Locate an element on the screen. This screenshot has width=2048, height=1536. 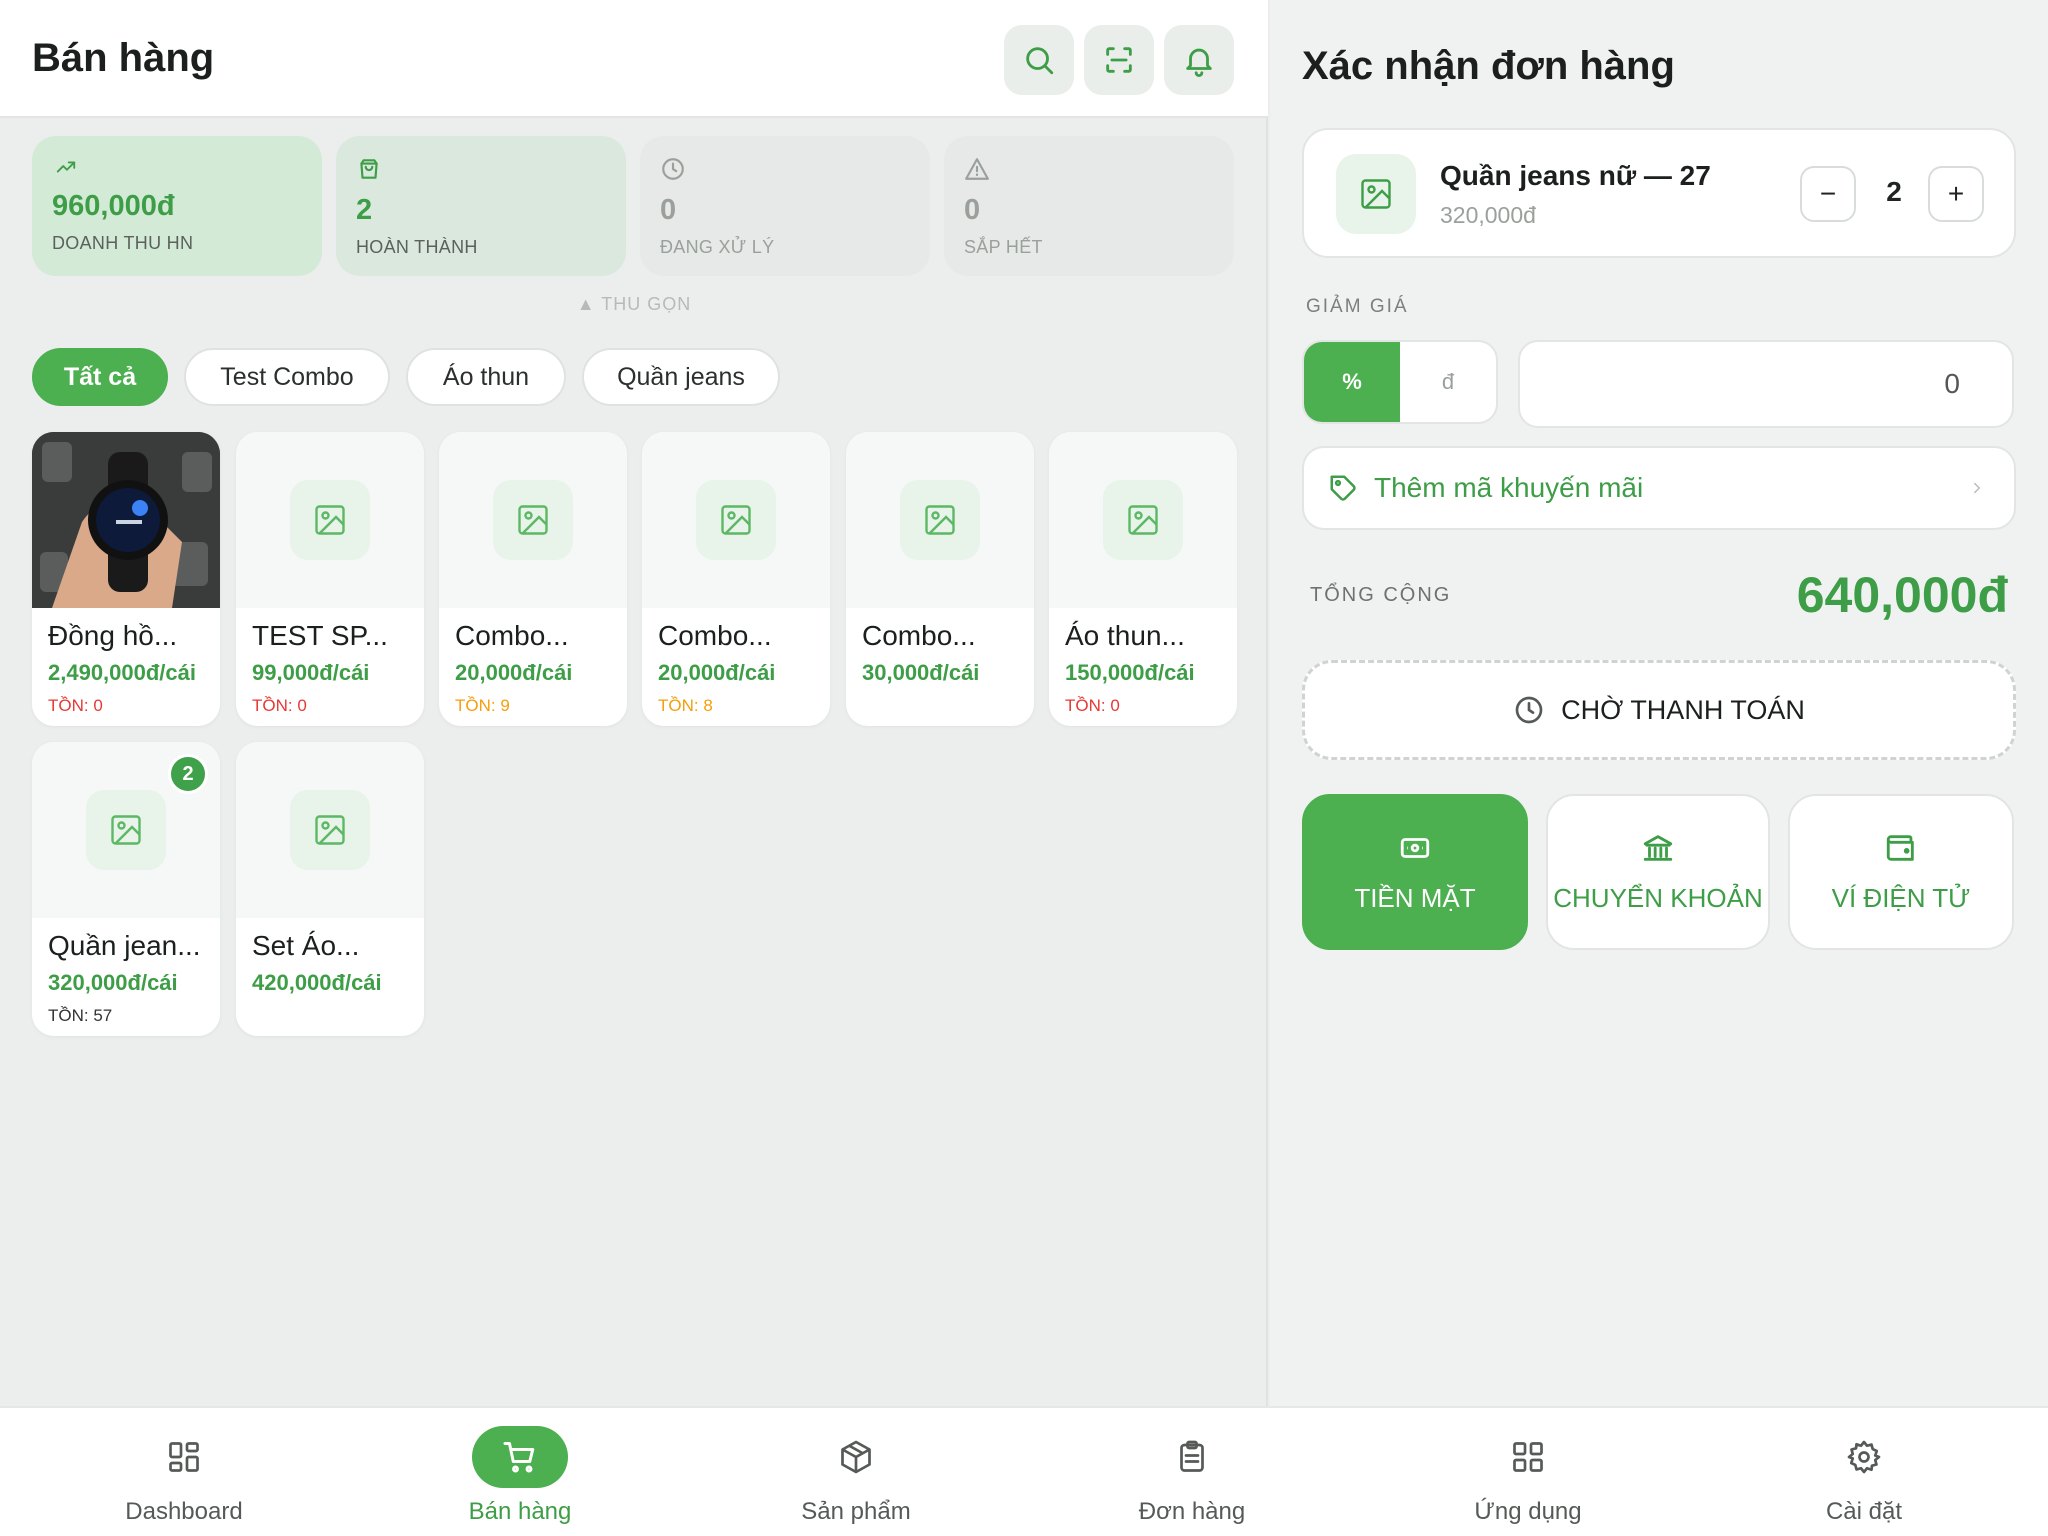
dashboard-icon is located at coordinates (184, 1457).